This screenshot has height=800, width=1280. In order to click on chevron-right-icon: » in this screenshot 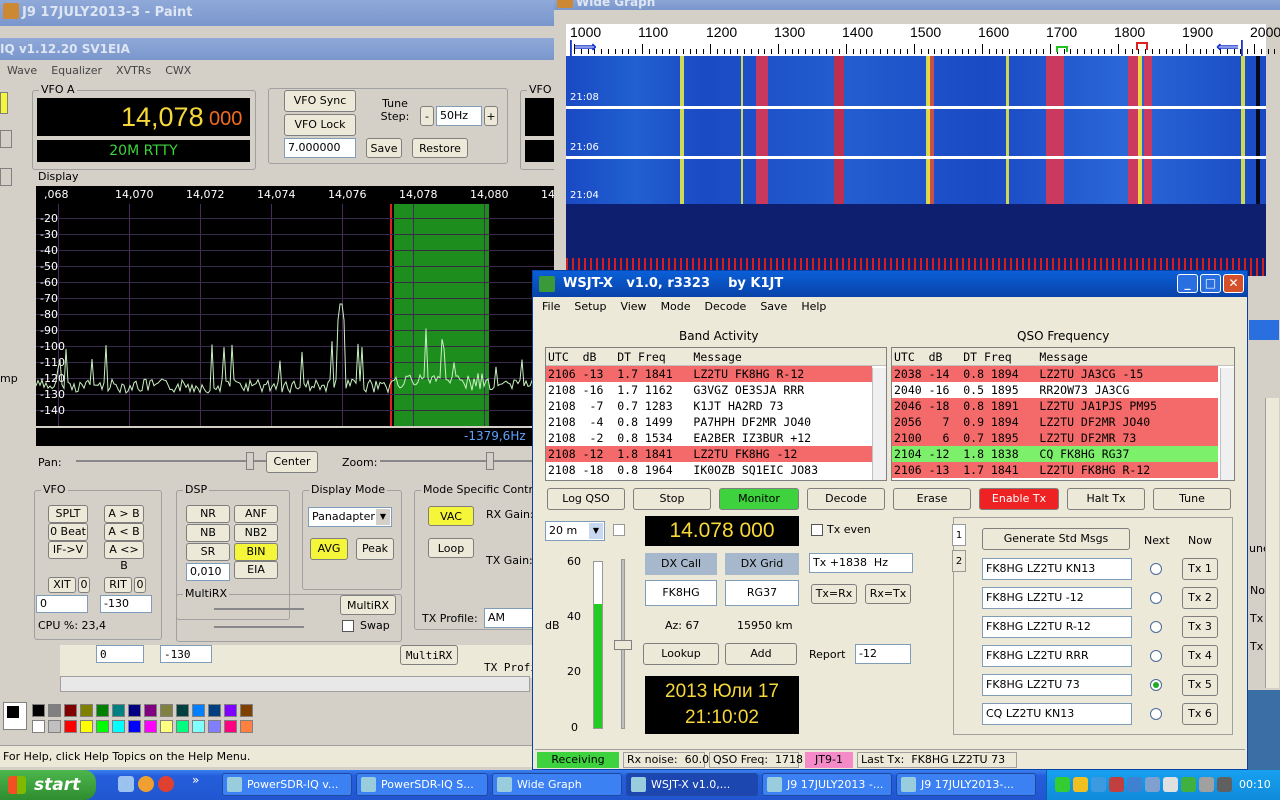, I will do `click(195, 780)`.